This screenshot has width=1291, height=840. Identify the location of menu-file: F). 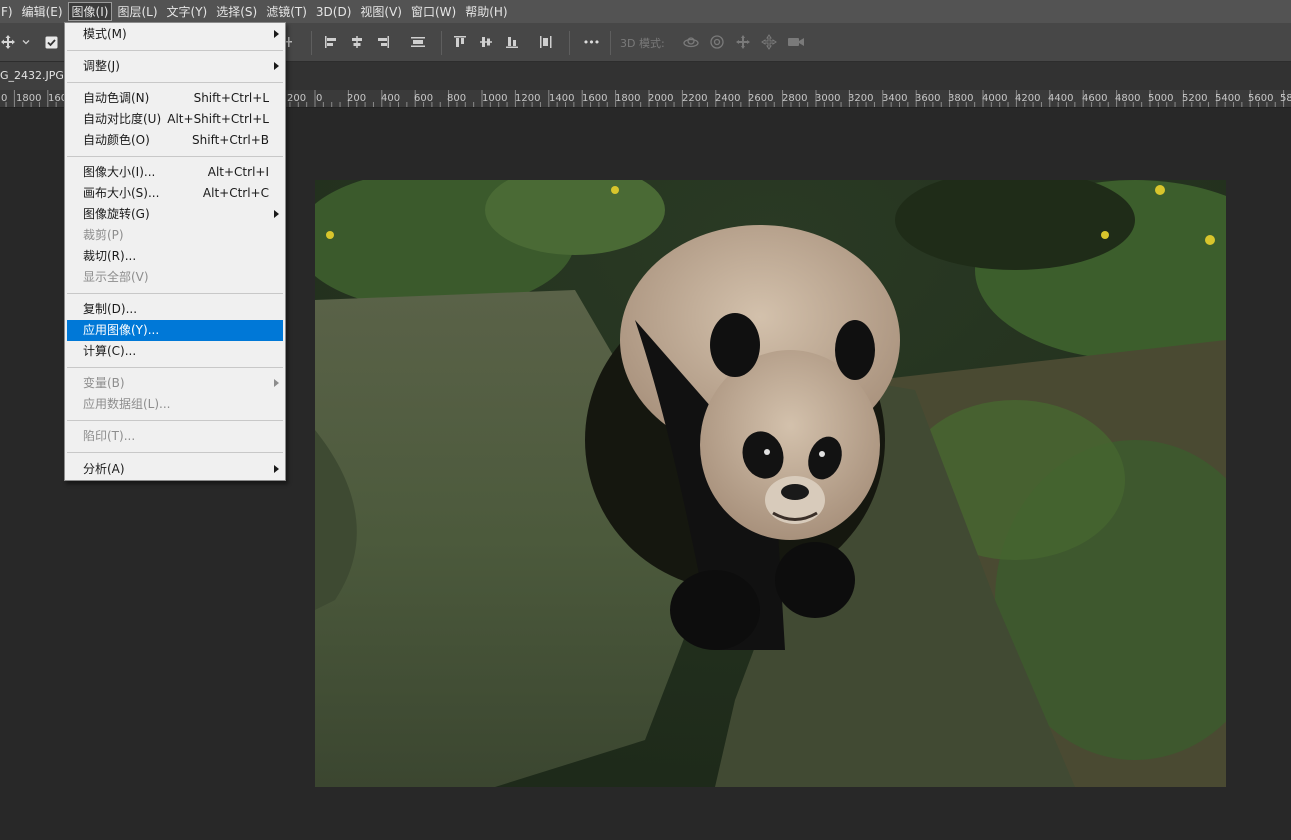
(8, 11).